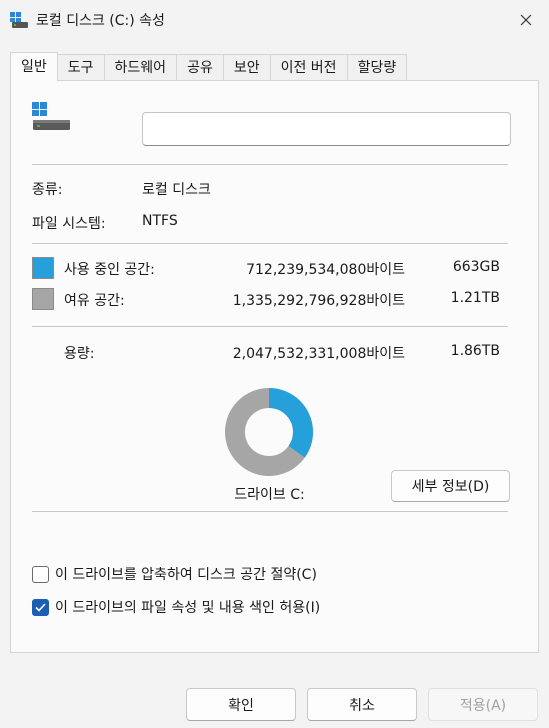 This screenshot has height=728, width=549. I want to click on ok-button: 확인, so click(241, 704).